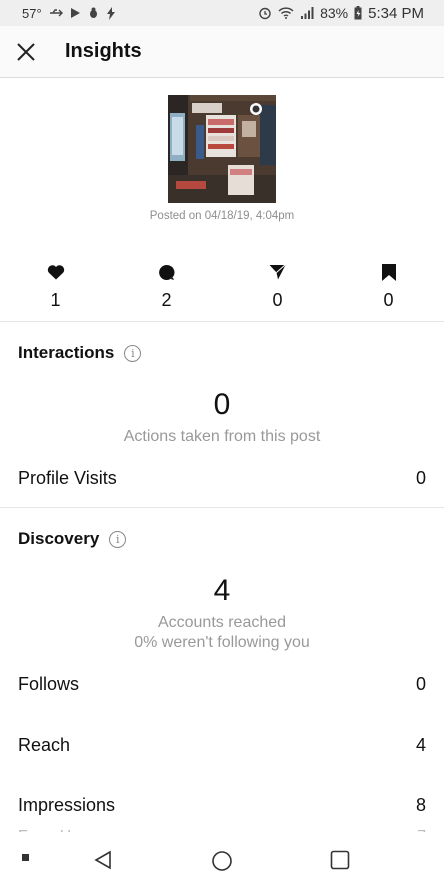 The height and width of the screenshot is (888, 444). I want to click on interactions-title: Interactions, so click(66, 352).